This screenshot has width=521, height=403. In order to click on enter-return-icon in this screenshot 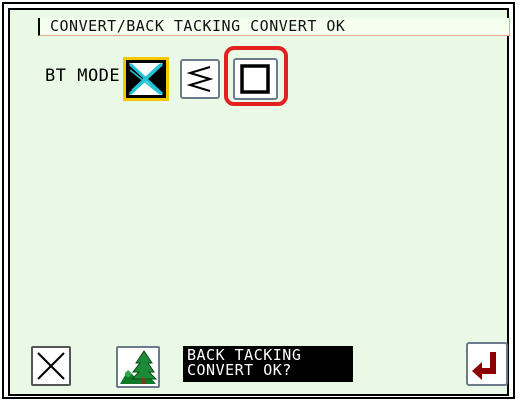, I will do `click(484, 366)`.